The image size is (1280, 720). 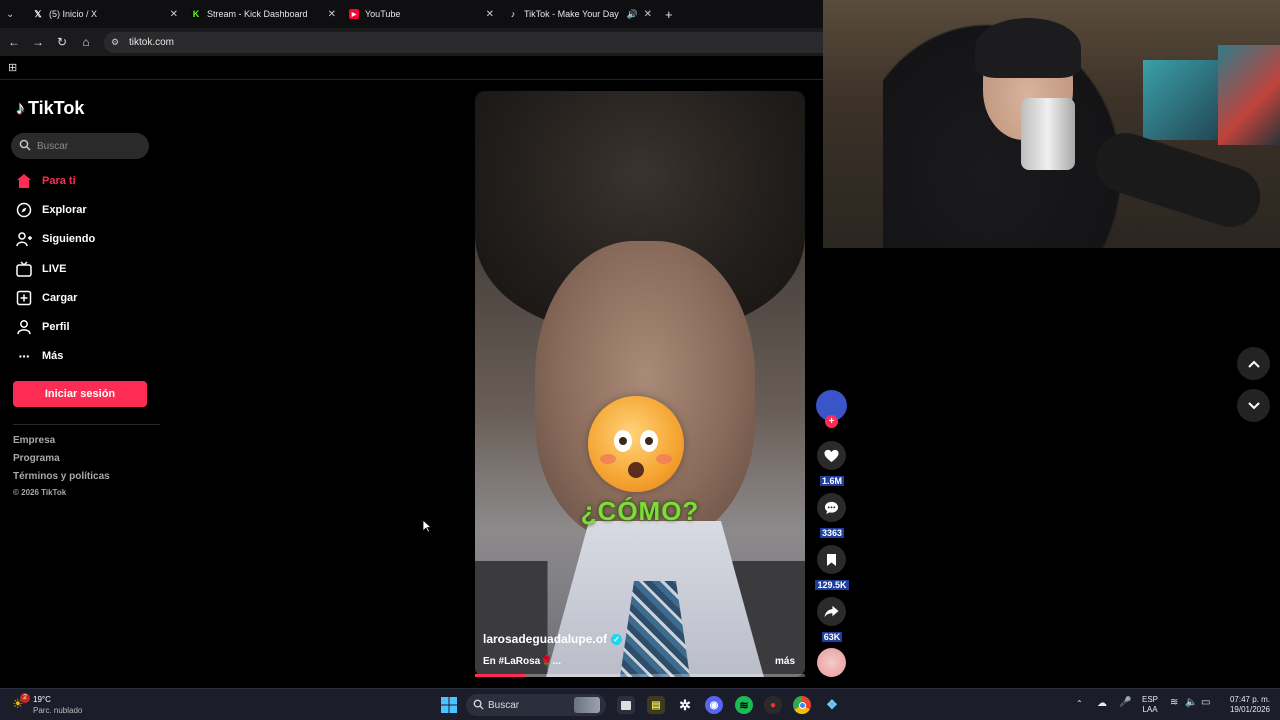 I want to click on video-overlay-text: ¿CÓMO?, so click(x=640, y=511).